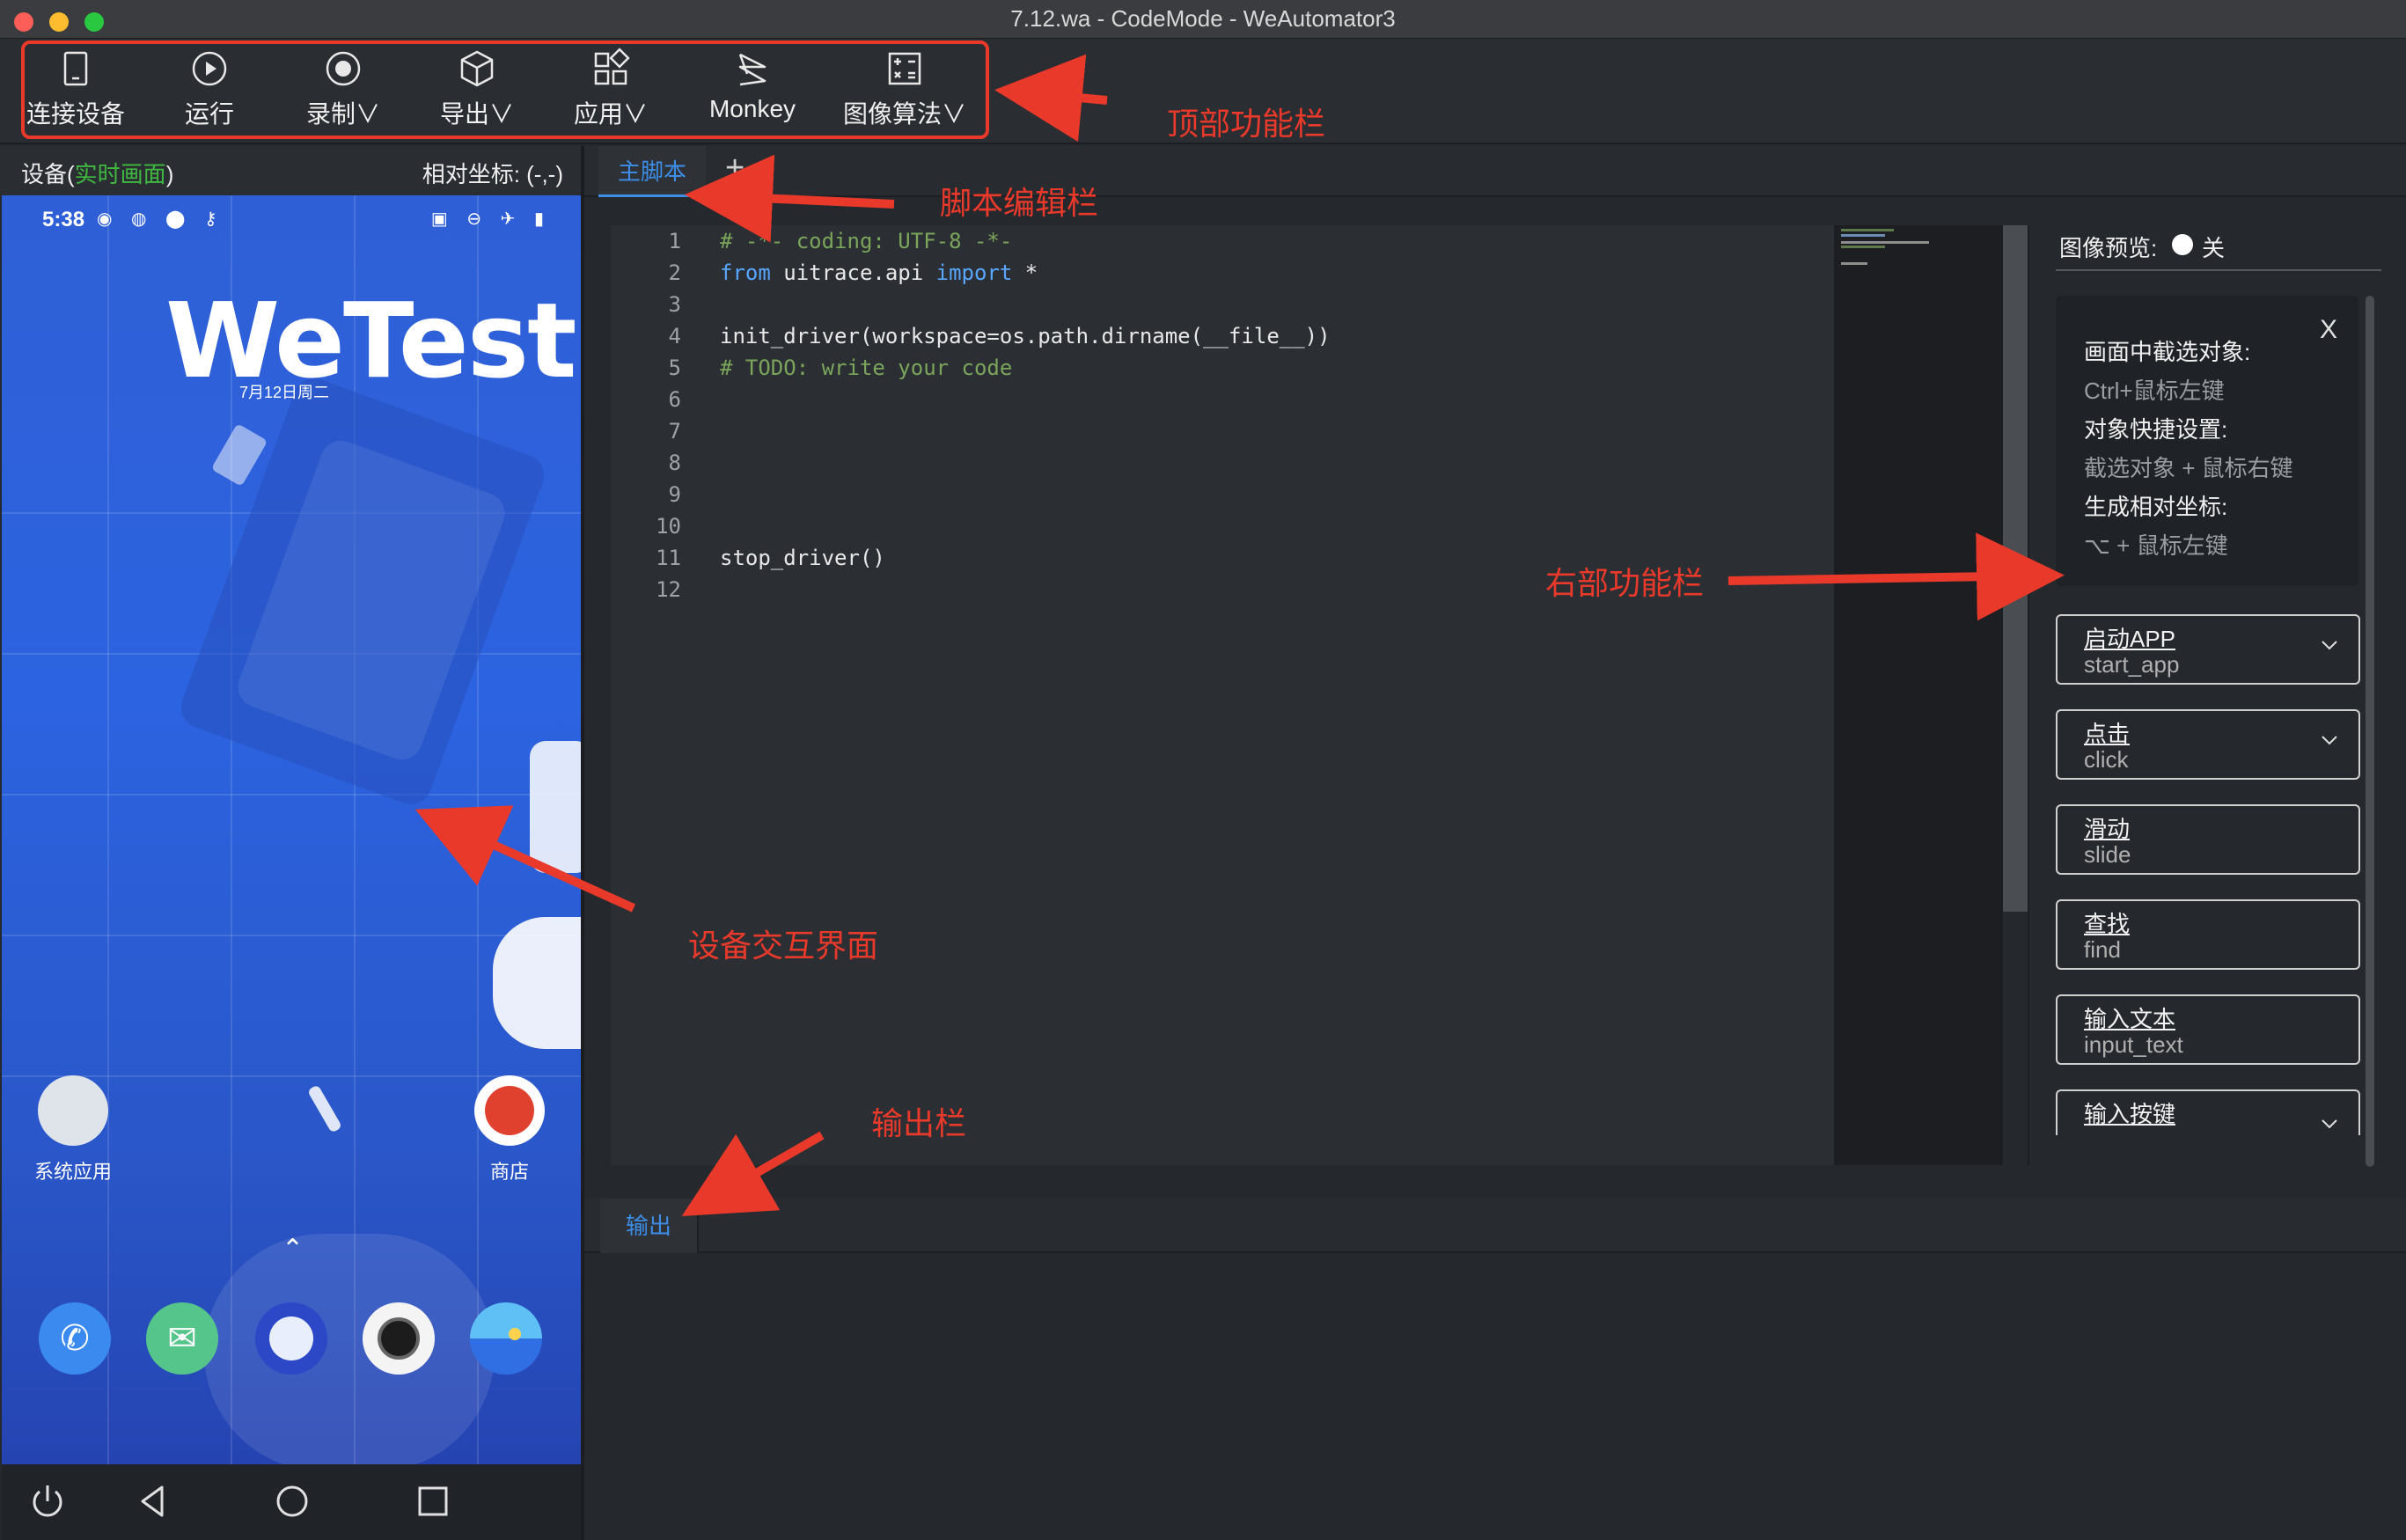  Describe the element at coordinates (506, 1339) in the screenshot. I see `weather-icon` at that location.